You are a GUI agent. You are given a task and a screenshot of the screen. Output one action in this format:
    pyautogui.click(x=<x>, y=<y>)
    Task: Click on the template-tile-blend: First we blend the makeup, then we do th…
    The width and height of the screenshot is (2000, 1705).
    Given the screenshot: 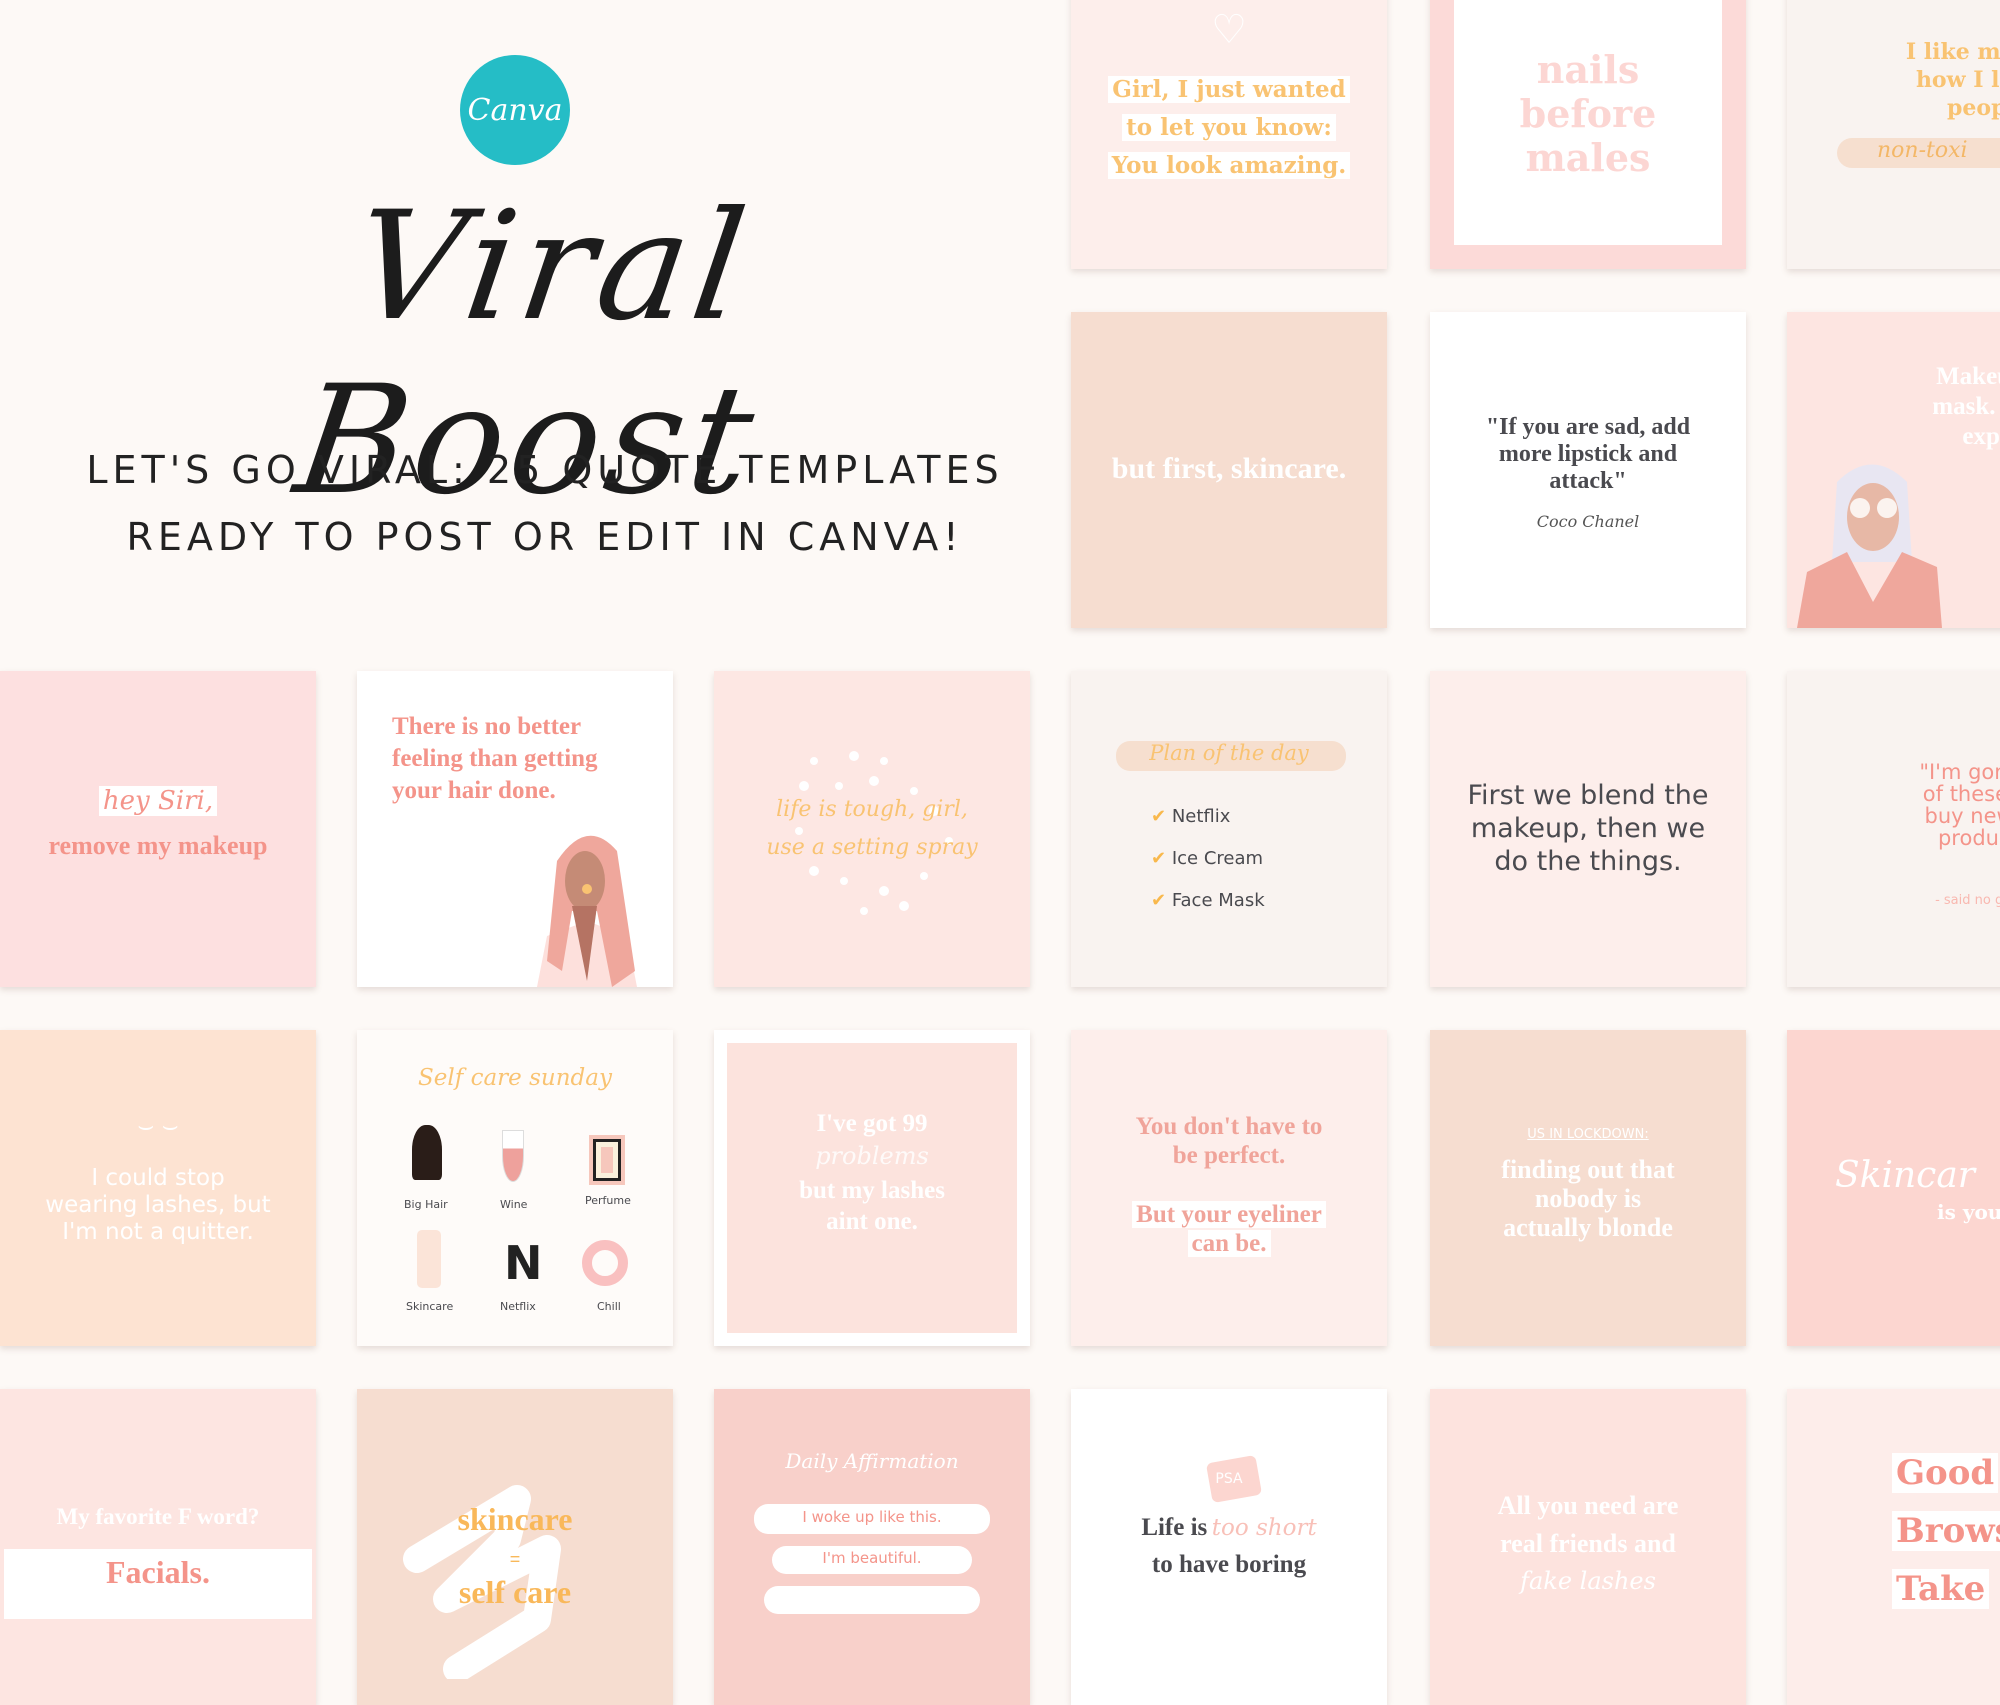 What is the action you would take?
    pyautogui.click(x=1588, y=829)
    